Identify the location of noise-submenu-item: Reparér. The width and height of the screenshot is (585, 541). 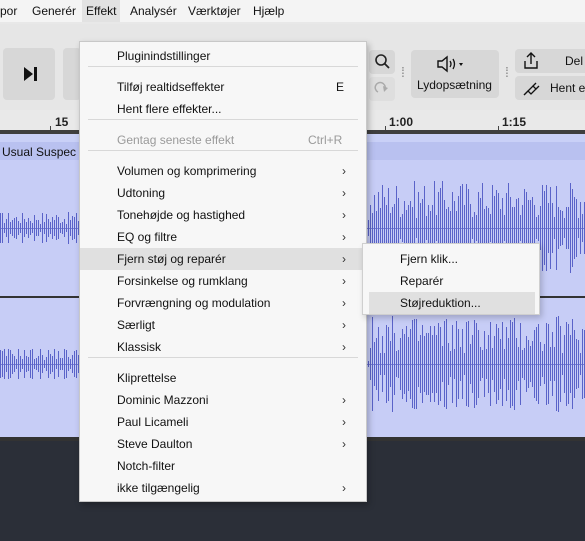
(451, 281).